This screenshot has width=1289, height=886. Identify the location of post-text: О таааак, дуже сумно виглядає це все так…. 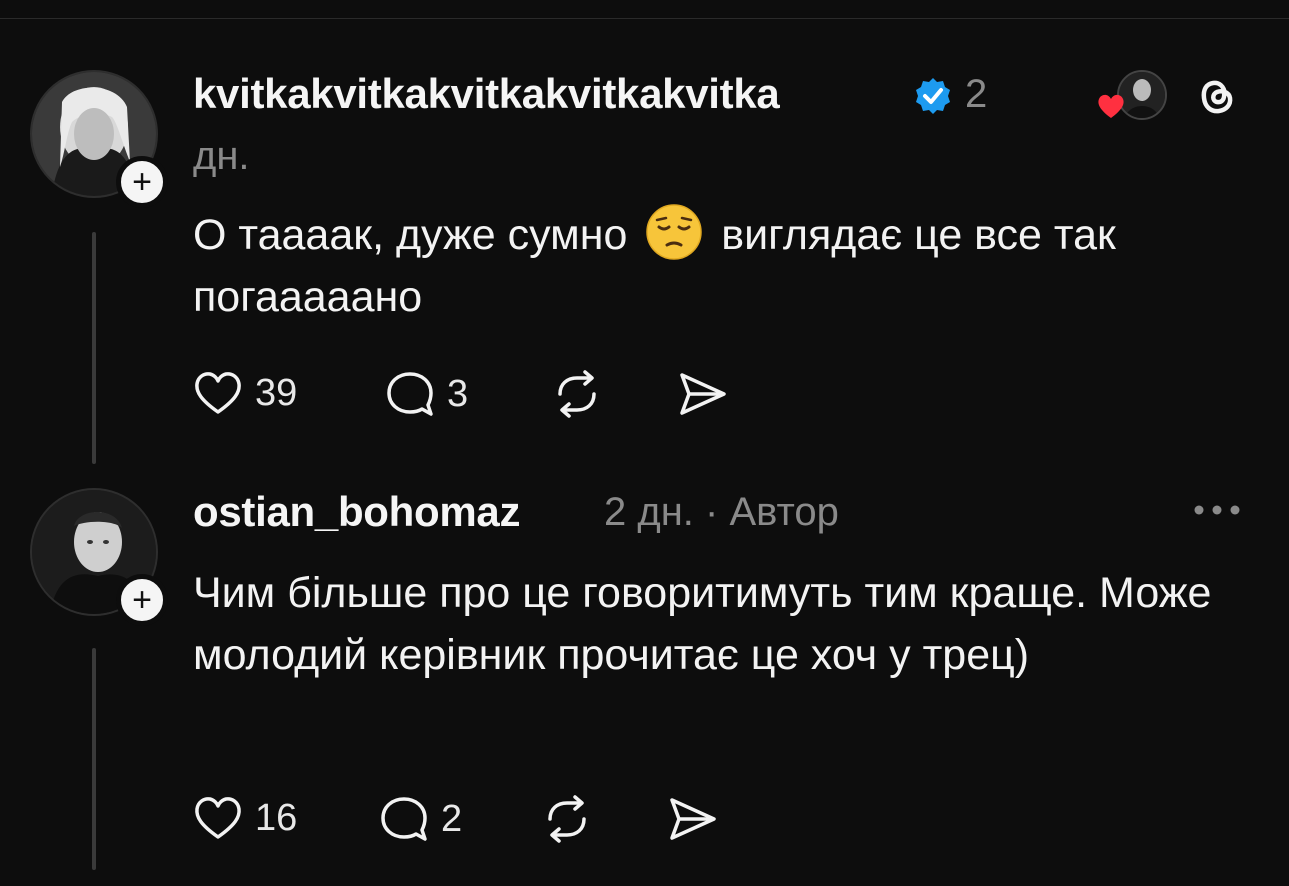
(713, 265).